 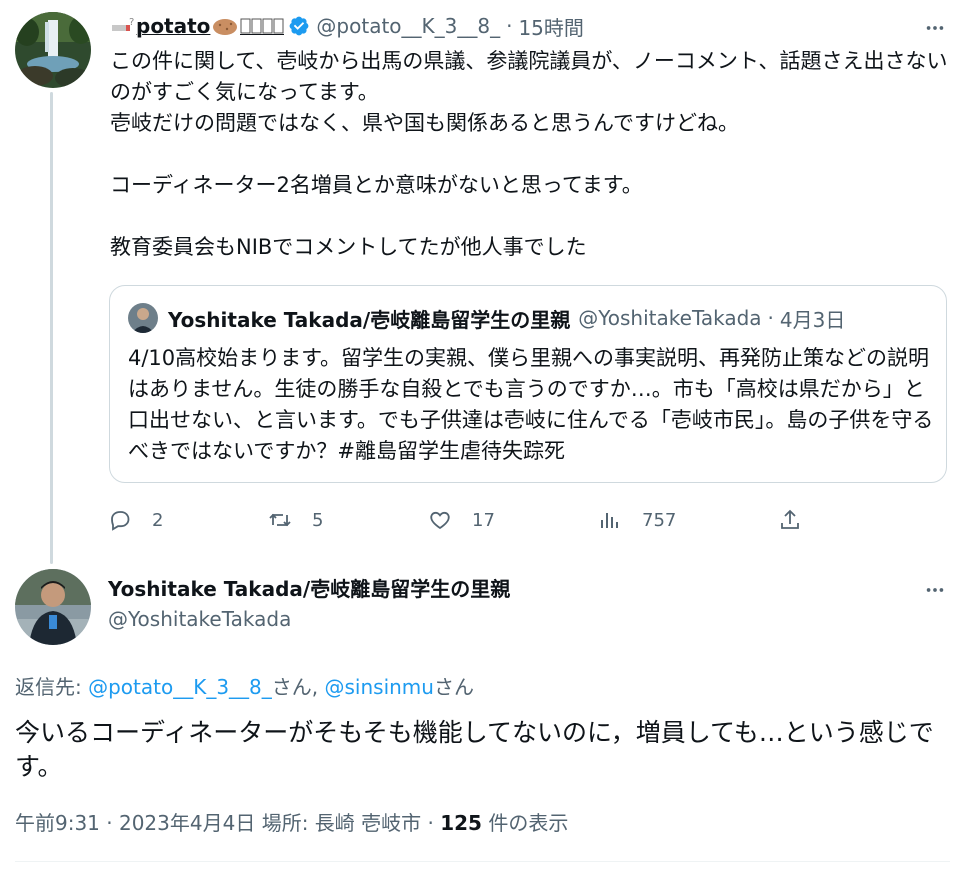 I want to click on tweet2-more-button, so click(x=935, y=590).